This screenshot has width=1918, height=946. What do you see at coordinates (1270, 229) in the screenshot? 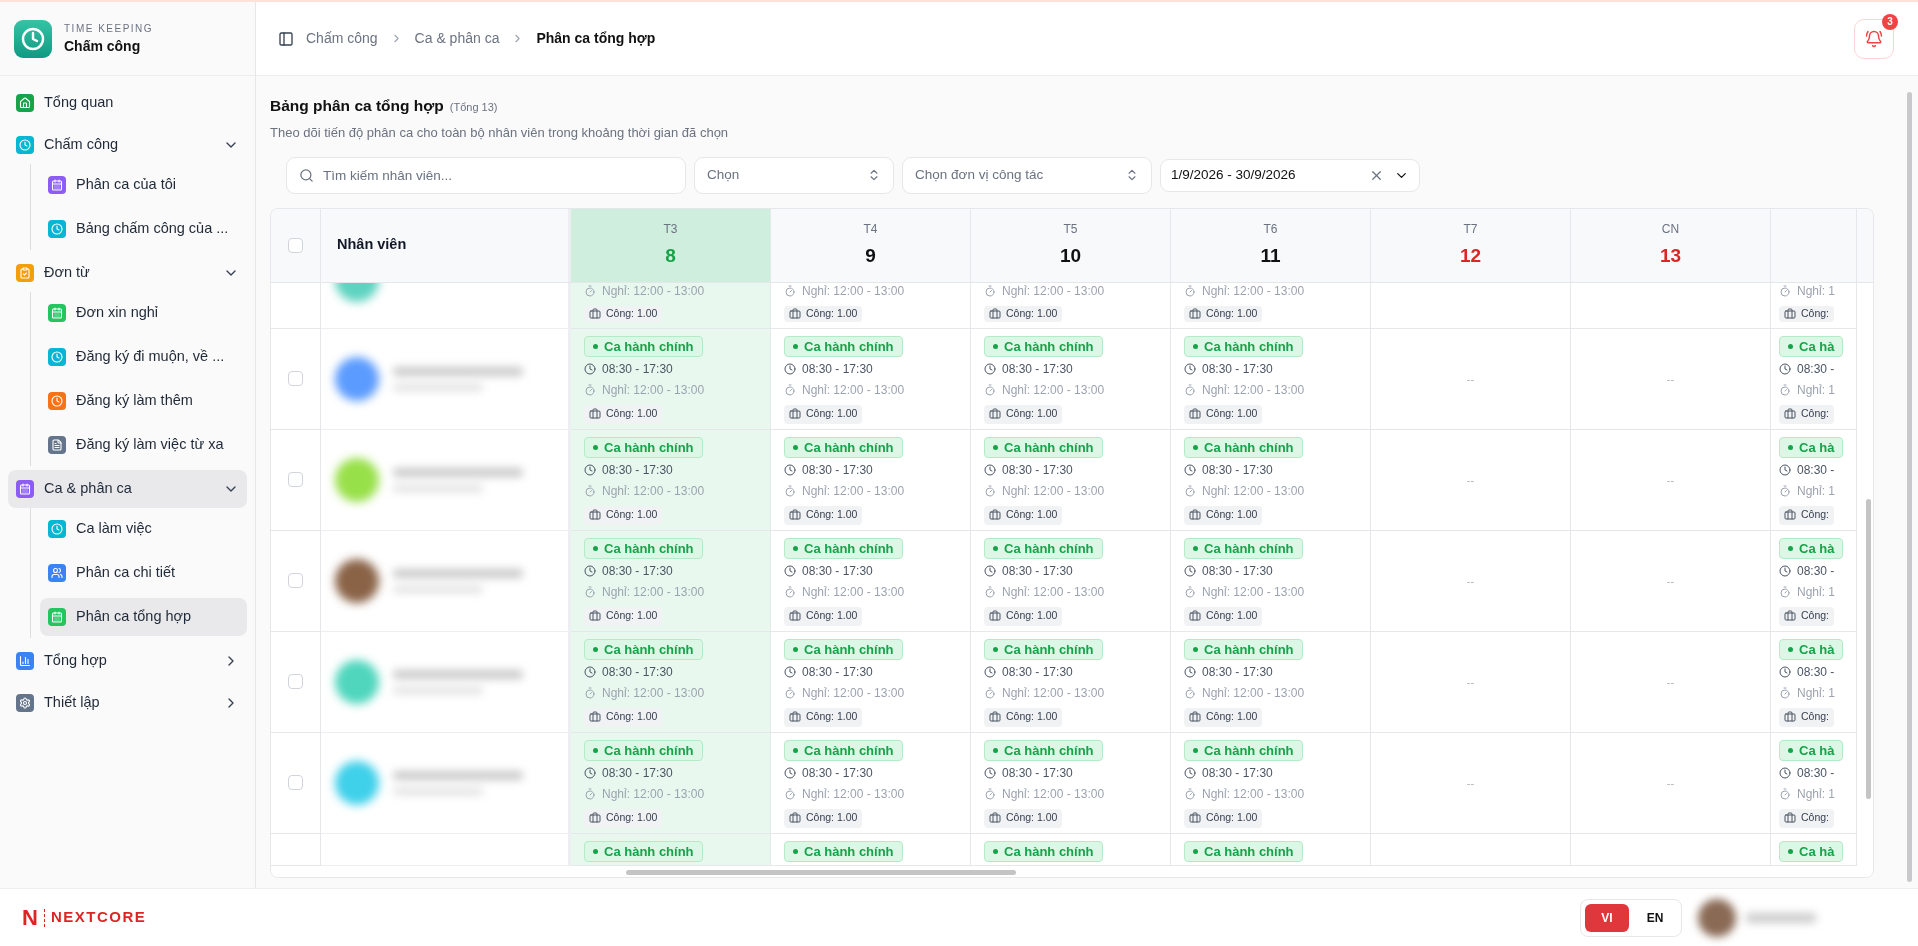
I see `weekday-label: T6` at bounding box center [1270, 229].